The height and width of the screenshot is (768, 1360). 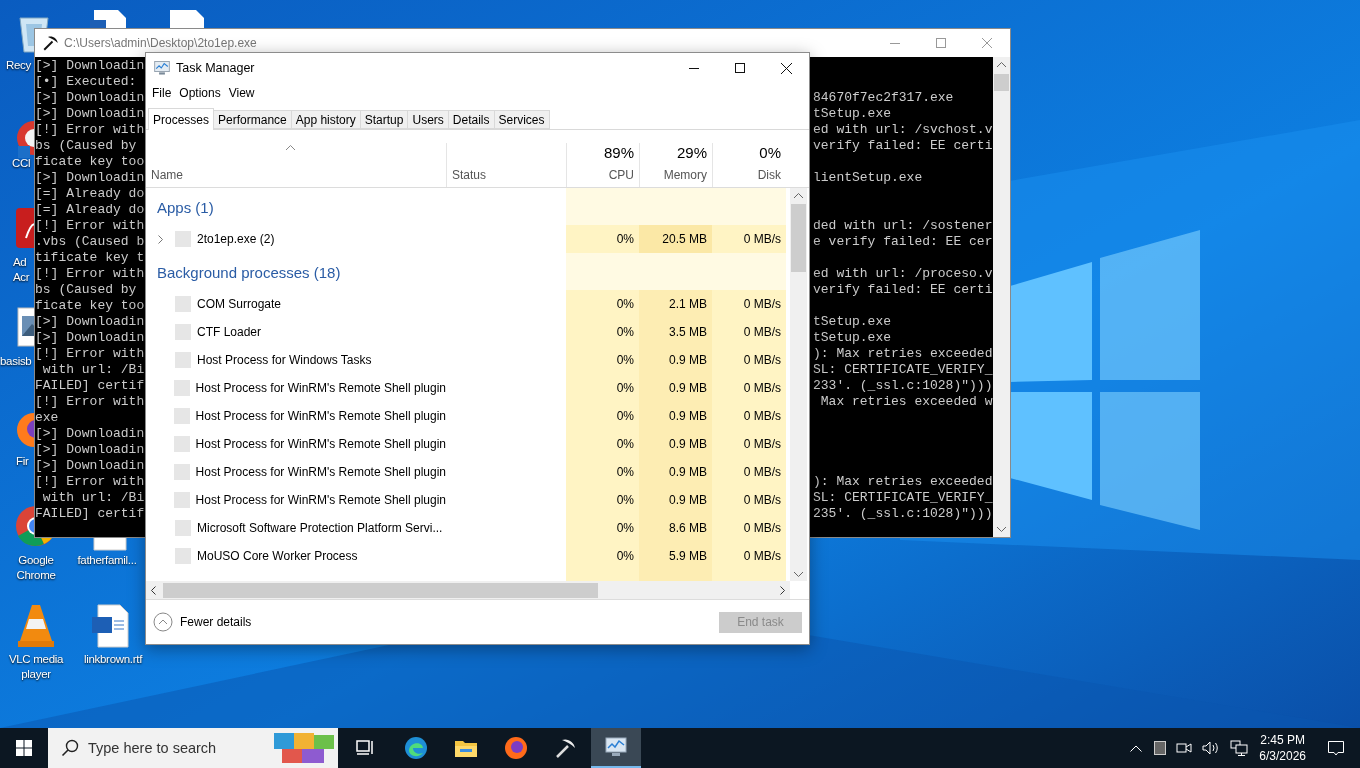 I want to click on console-line: lientSetup.exe, so click(x=868, y=178).